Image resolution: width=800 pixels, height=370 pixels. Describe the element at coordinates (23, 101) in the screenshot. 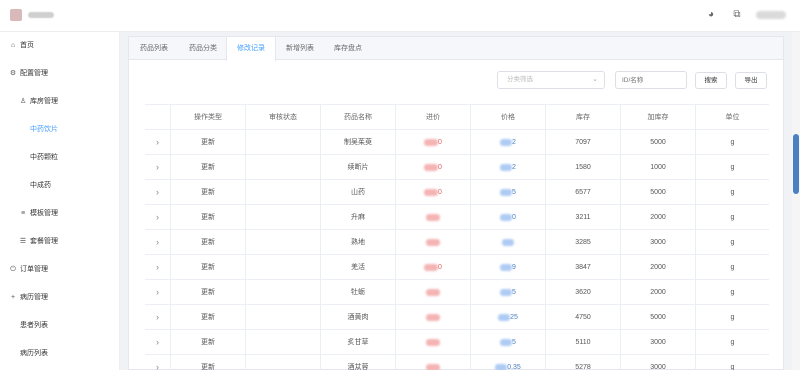

I see `user-icon: ♙` at that location.